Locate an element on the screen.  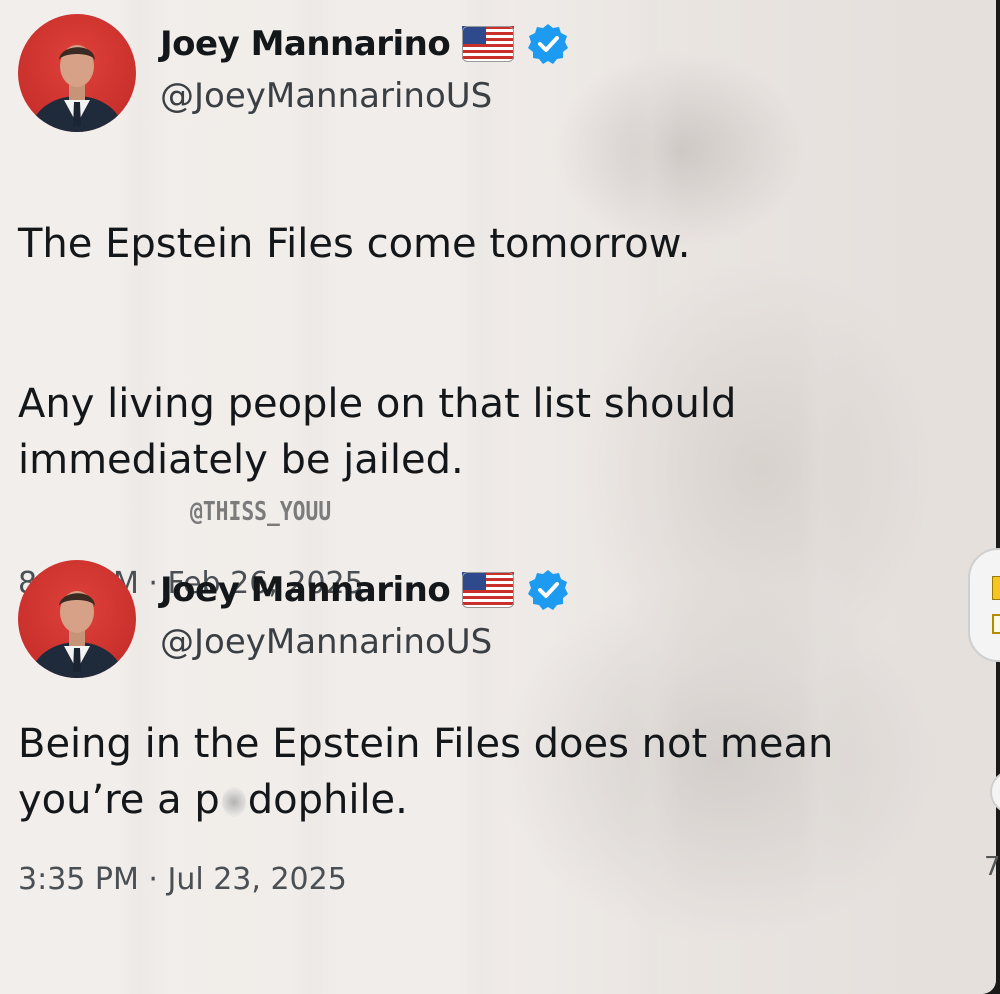
warning-icon is located at coordinates (996, 588).